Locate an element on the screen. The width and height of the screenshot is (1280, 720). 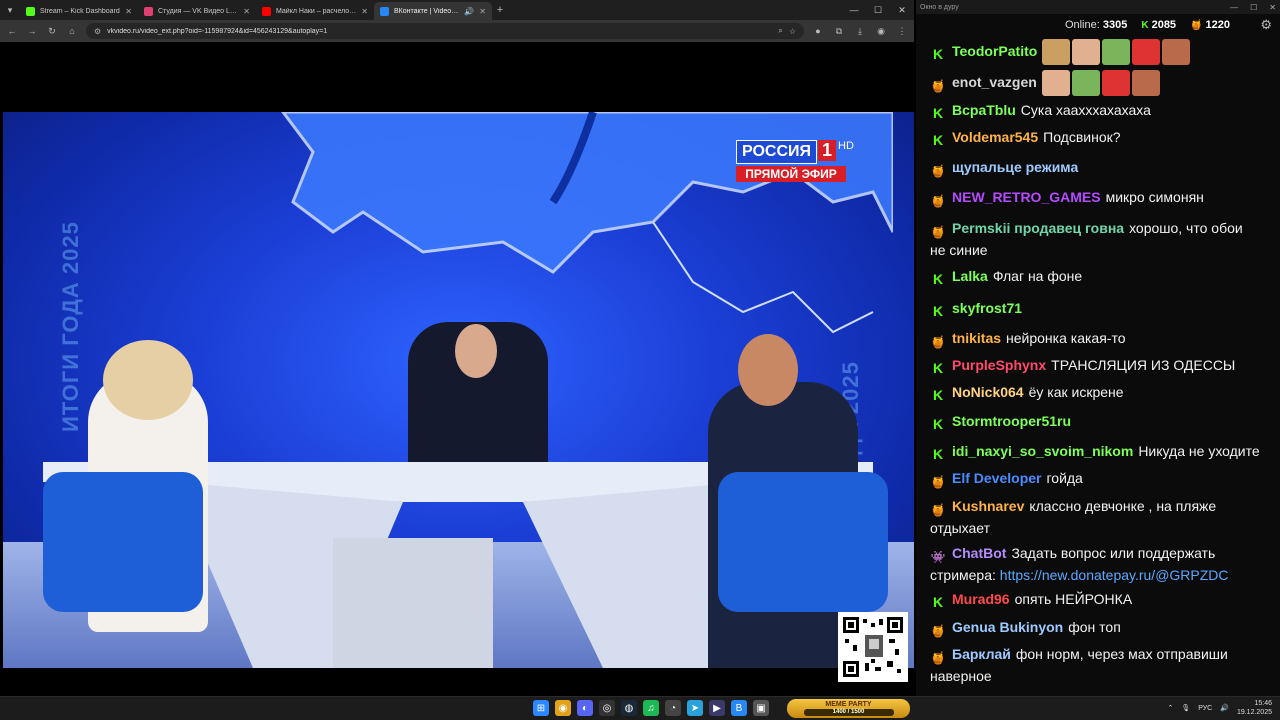
chat-window-title: Окно в дуру is located at coordinates (939, 7).